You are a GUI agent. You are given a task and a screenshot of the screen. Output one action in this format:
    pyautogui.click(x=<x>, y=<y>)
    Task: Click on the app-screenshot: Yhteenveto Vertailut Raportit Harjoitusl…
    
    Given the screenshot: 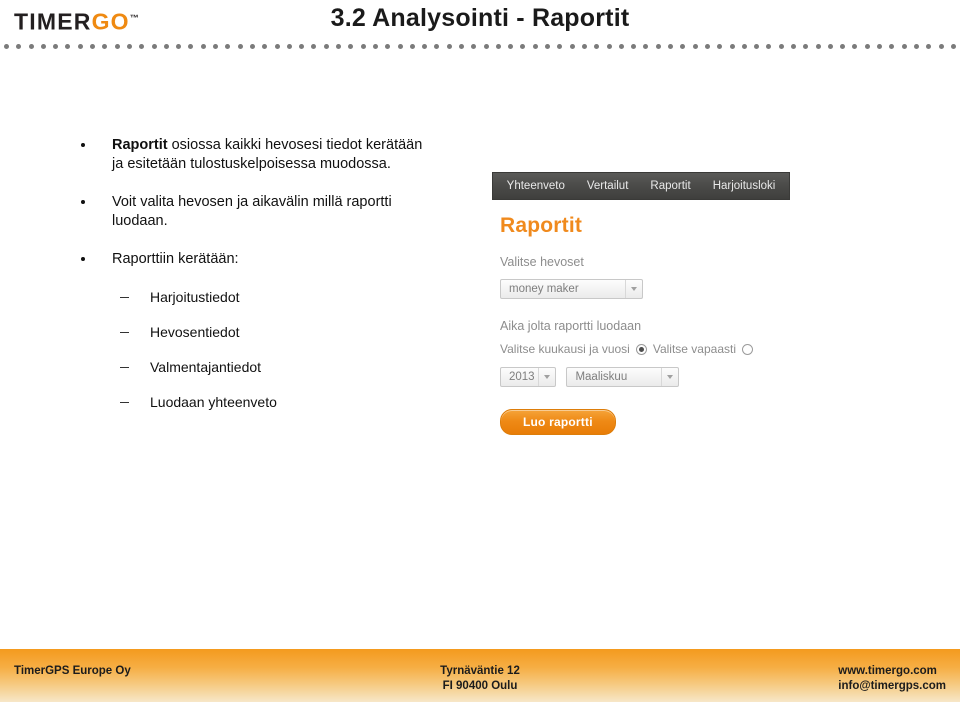 What is the action you would take?
    pyautogui.click(x=642, y=303)
    